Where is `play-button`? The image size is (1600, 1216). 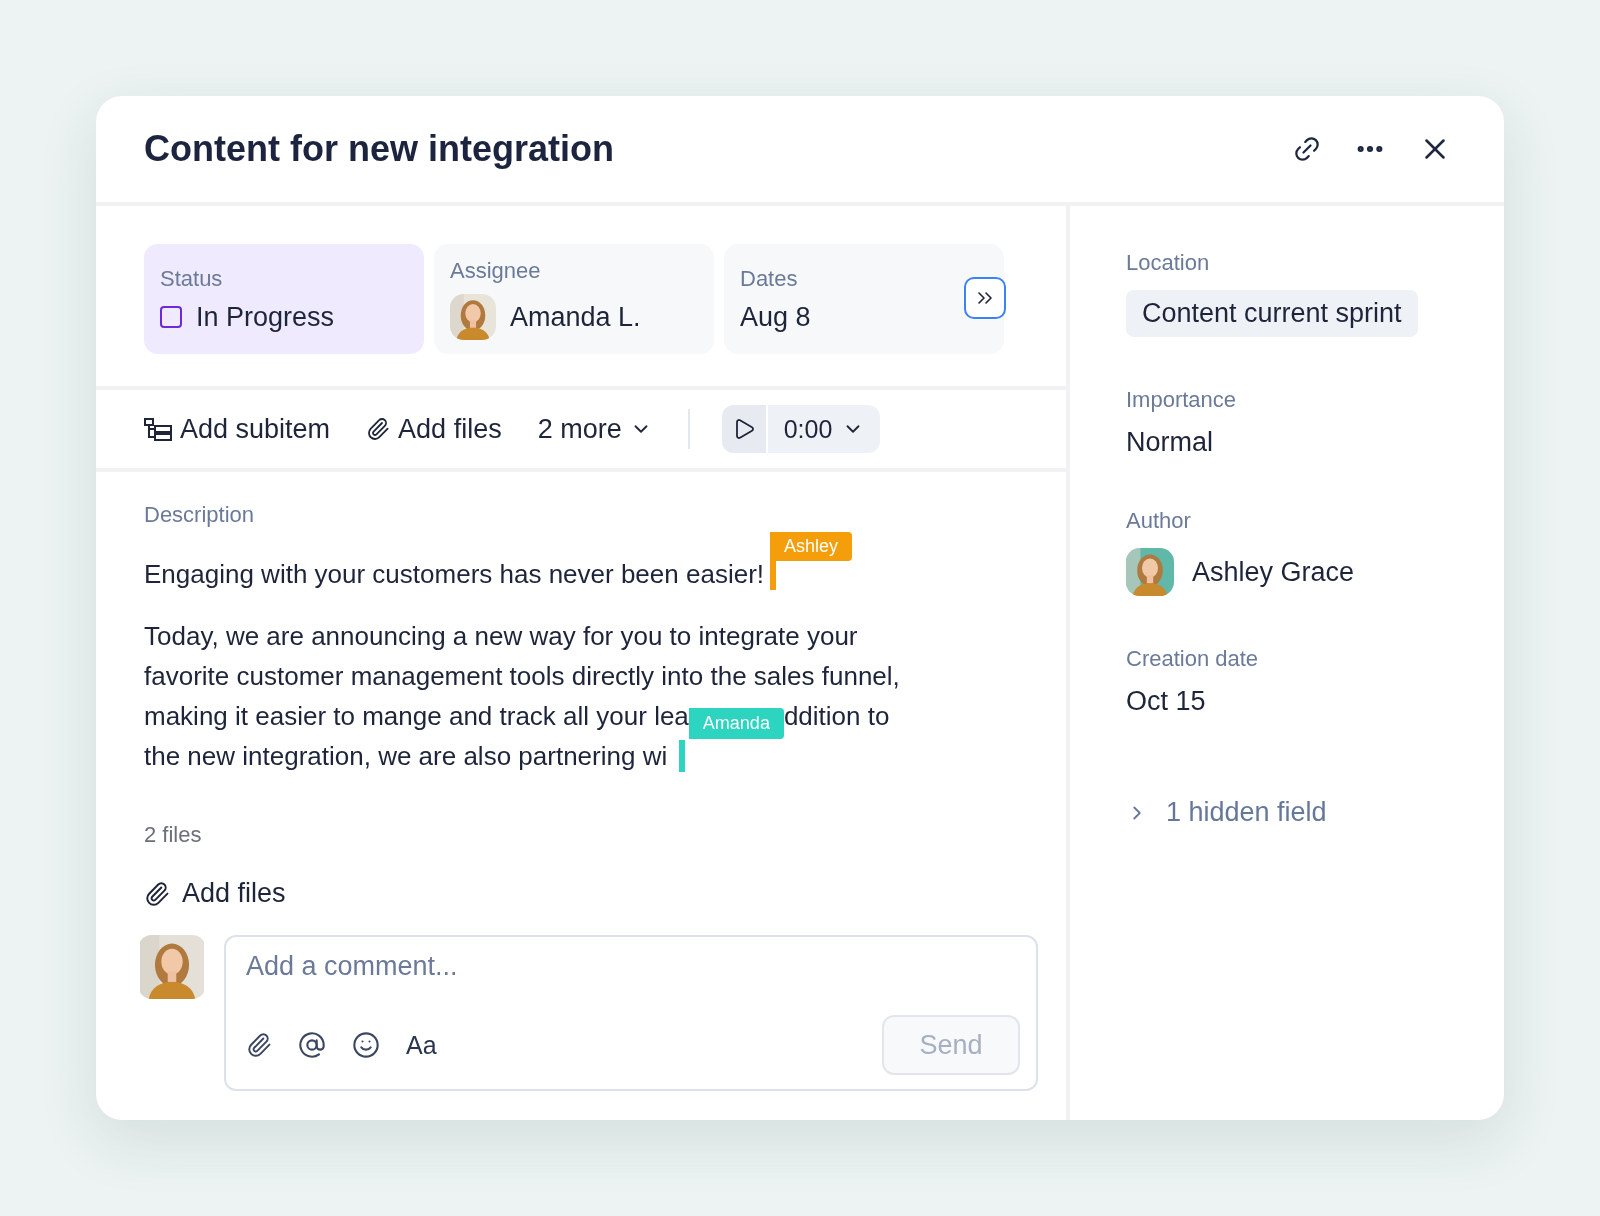 play-button is located at coordinates (744, 429).